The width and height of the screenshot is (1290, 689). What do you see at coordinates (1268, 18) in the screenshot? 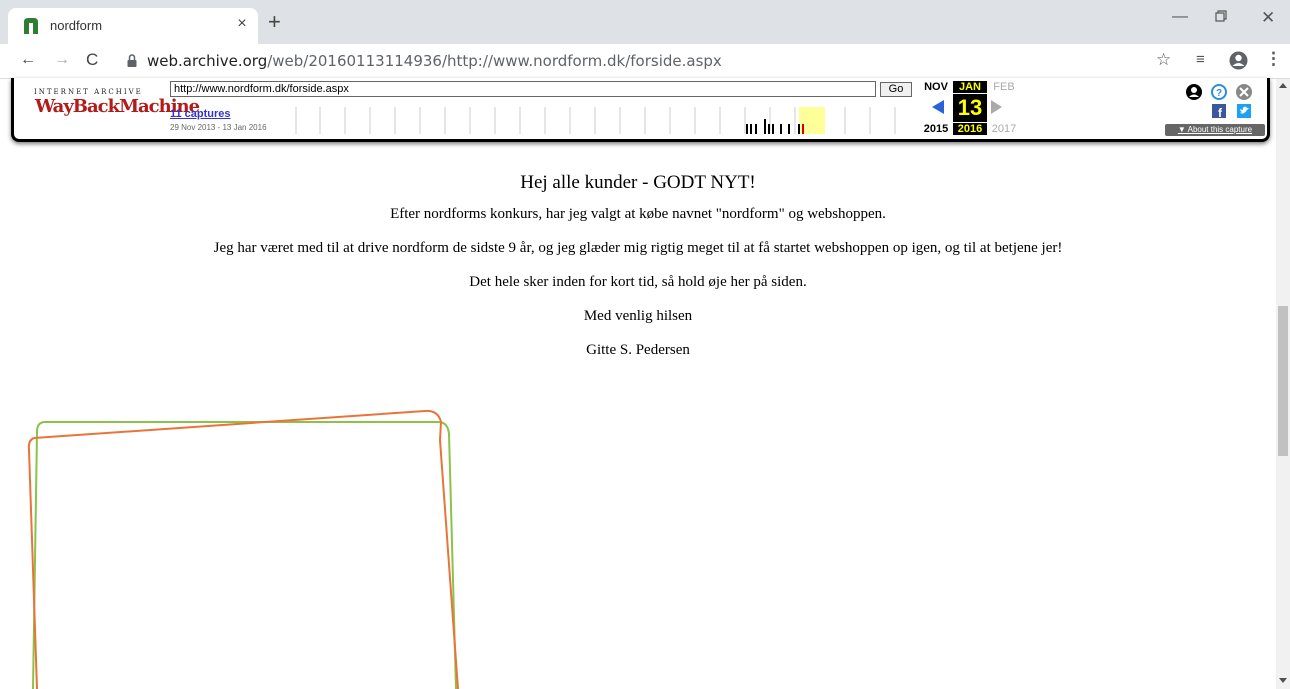
I see `window-close-icon: ✕` at bounding box center [1268, 18].